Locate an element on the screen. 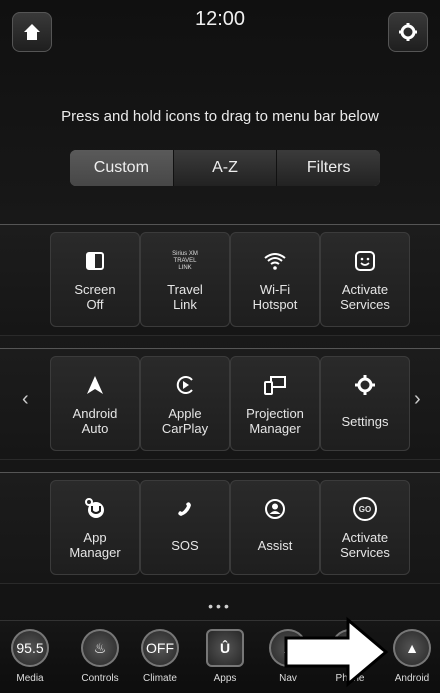  tile-label: Assist is located at coordinates (275, 545).